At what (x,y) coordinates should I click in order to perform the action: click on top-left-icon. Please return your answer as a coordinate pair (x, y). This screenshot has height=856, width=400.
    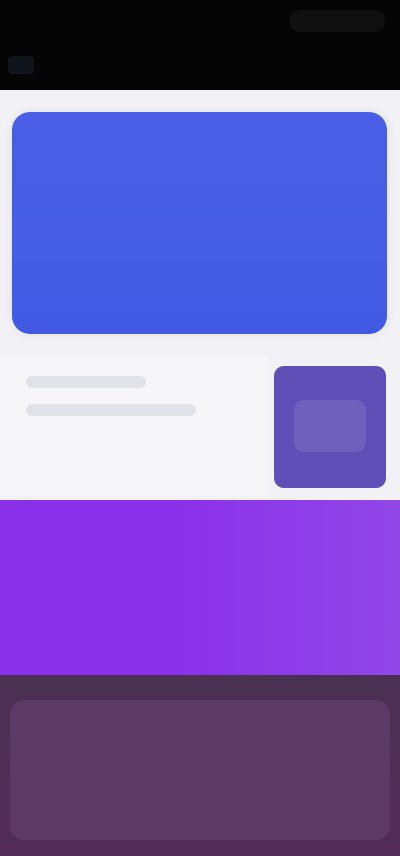
    Looking at the image, I should click on (21, 65).